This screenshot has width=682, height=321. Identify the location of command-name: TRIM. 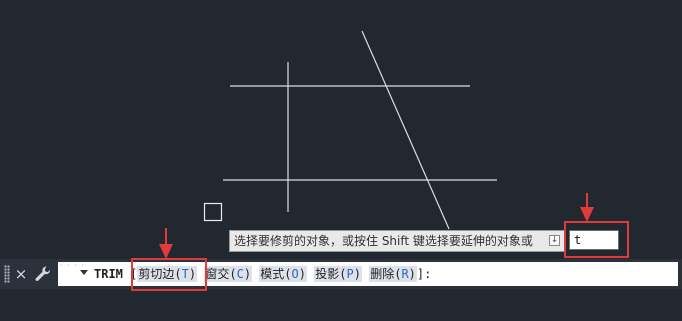
(108, 274).